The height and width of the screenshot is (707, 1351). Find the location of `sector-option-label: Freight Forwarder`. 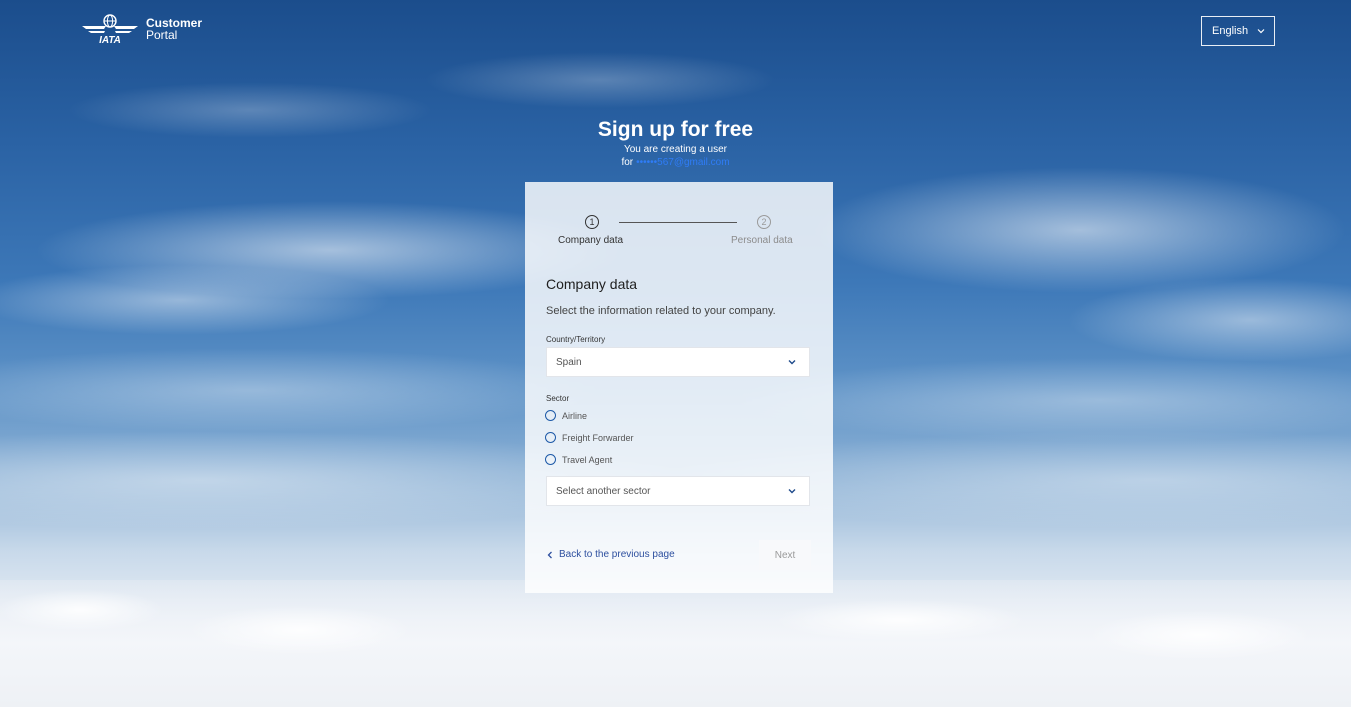

sector-option-label: Freight Forwarder is located at coordinates (598, 437).